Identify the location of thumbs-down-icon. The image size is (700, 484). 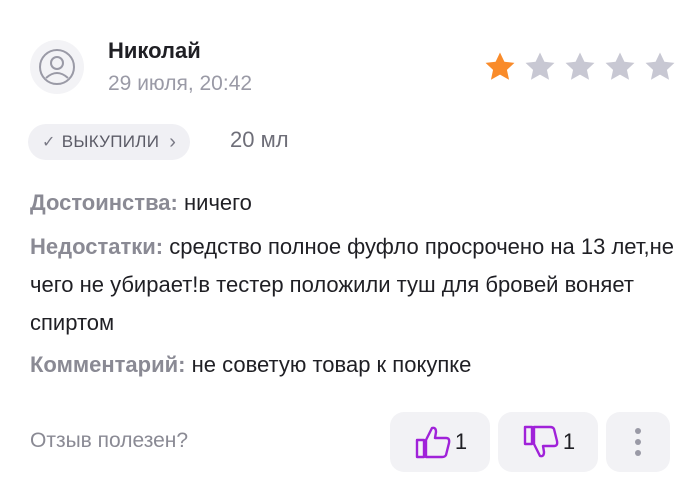
(541, 441).